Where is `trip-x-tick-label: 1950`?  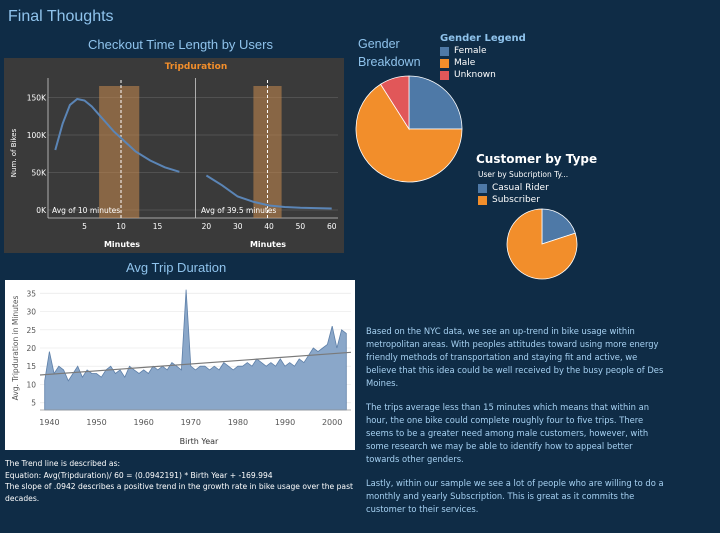 trip-x-tick-label: 1950 is located at coordinates (96, 422).